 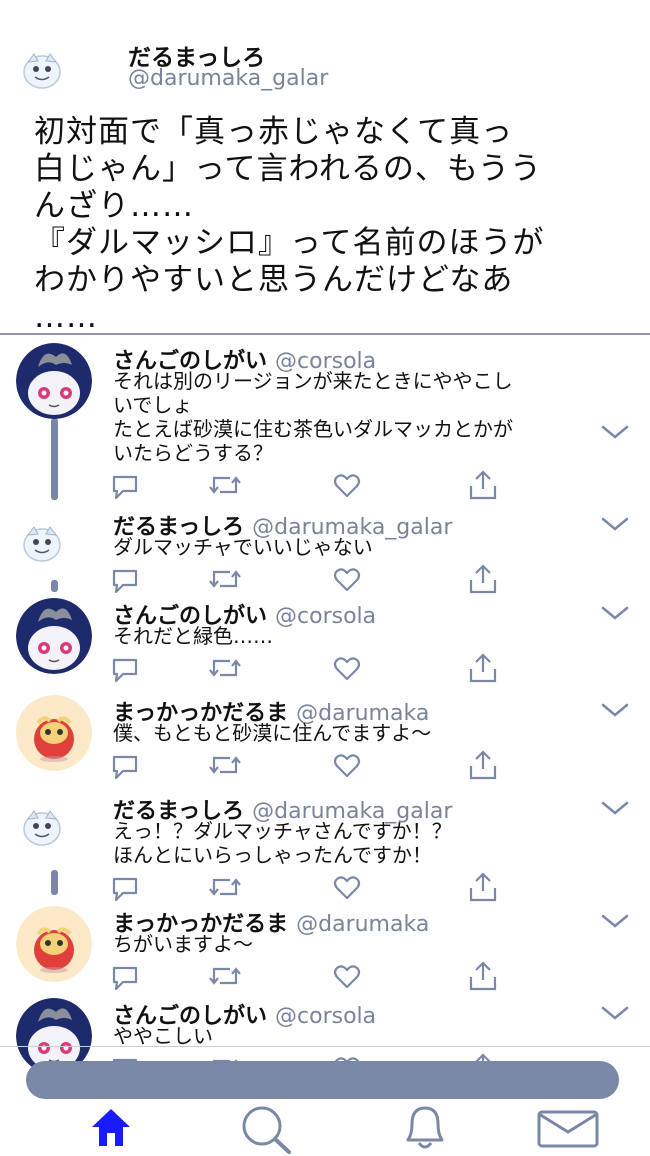 What do you see at coordinates (288, 169) in the screenshot?
I see `tweet-line: 白じゃん」って言われるの、もうう` at bounding box center [288, 169].